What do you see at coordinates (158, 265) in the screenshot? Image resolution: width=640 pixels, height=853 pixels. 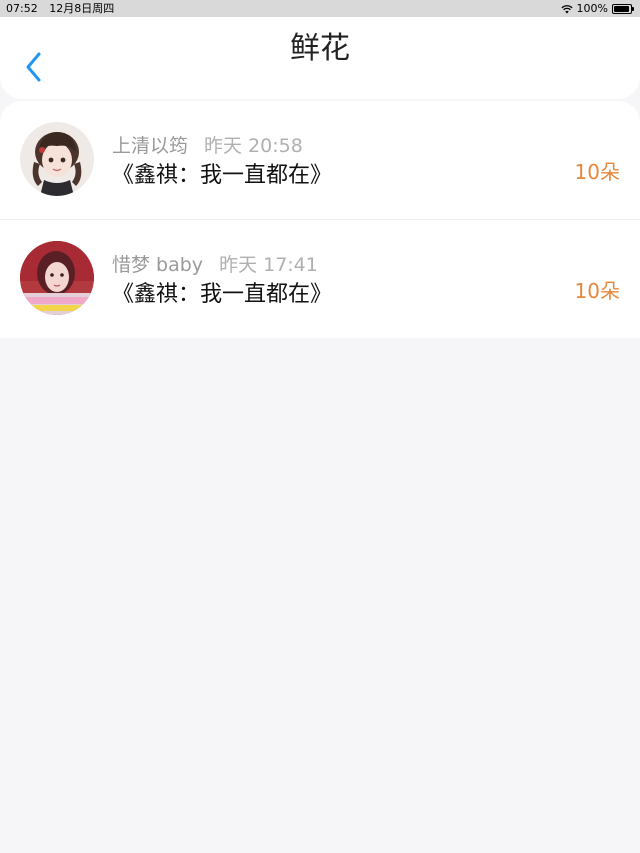 I see `sender-name: 惜梦 baby` at bounding box center [158, 265].